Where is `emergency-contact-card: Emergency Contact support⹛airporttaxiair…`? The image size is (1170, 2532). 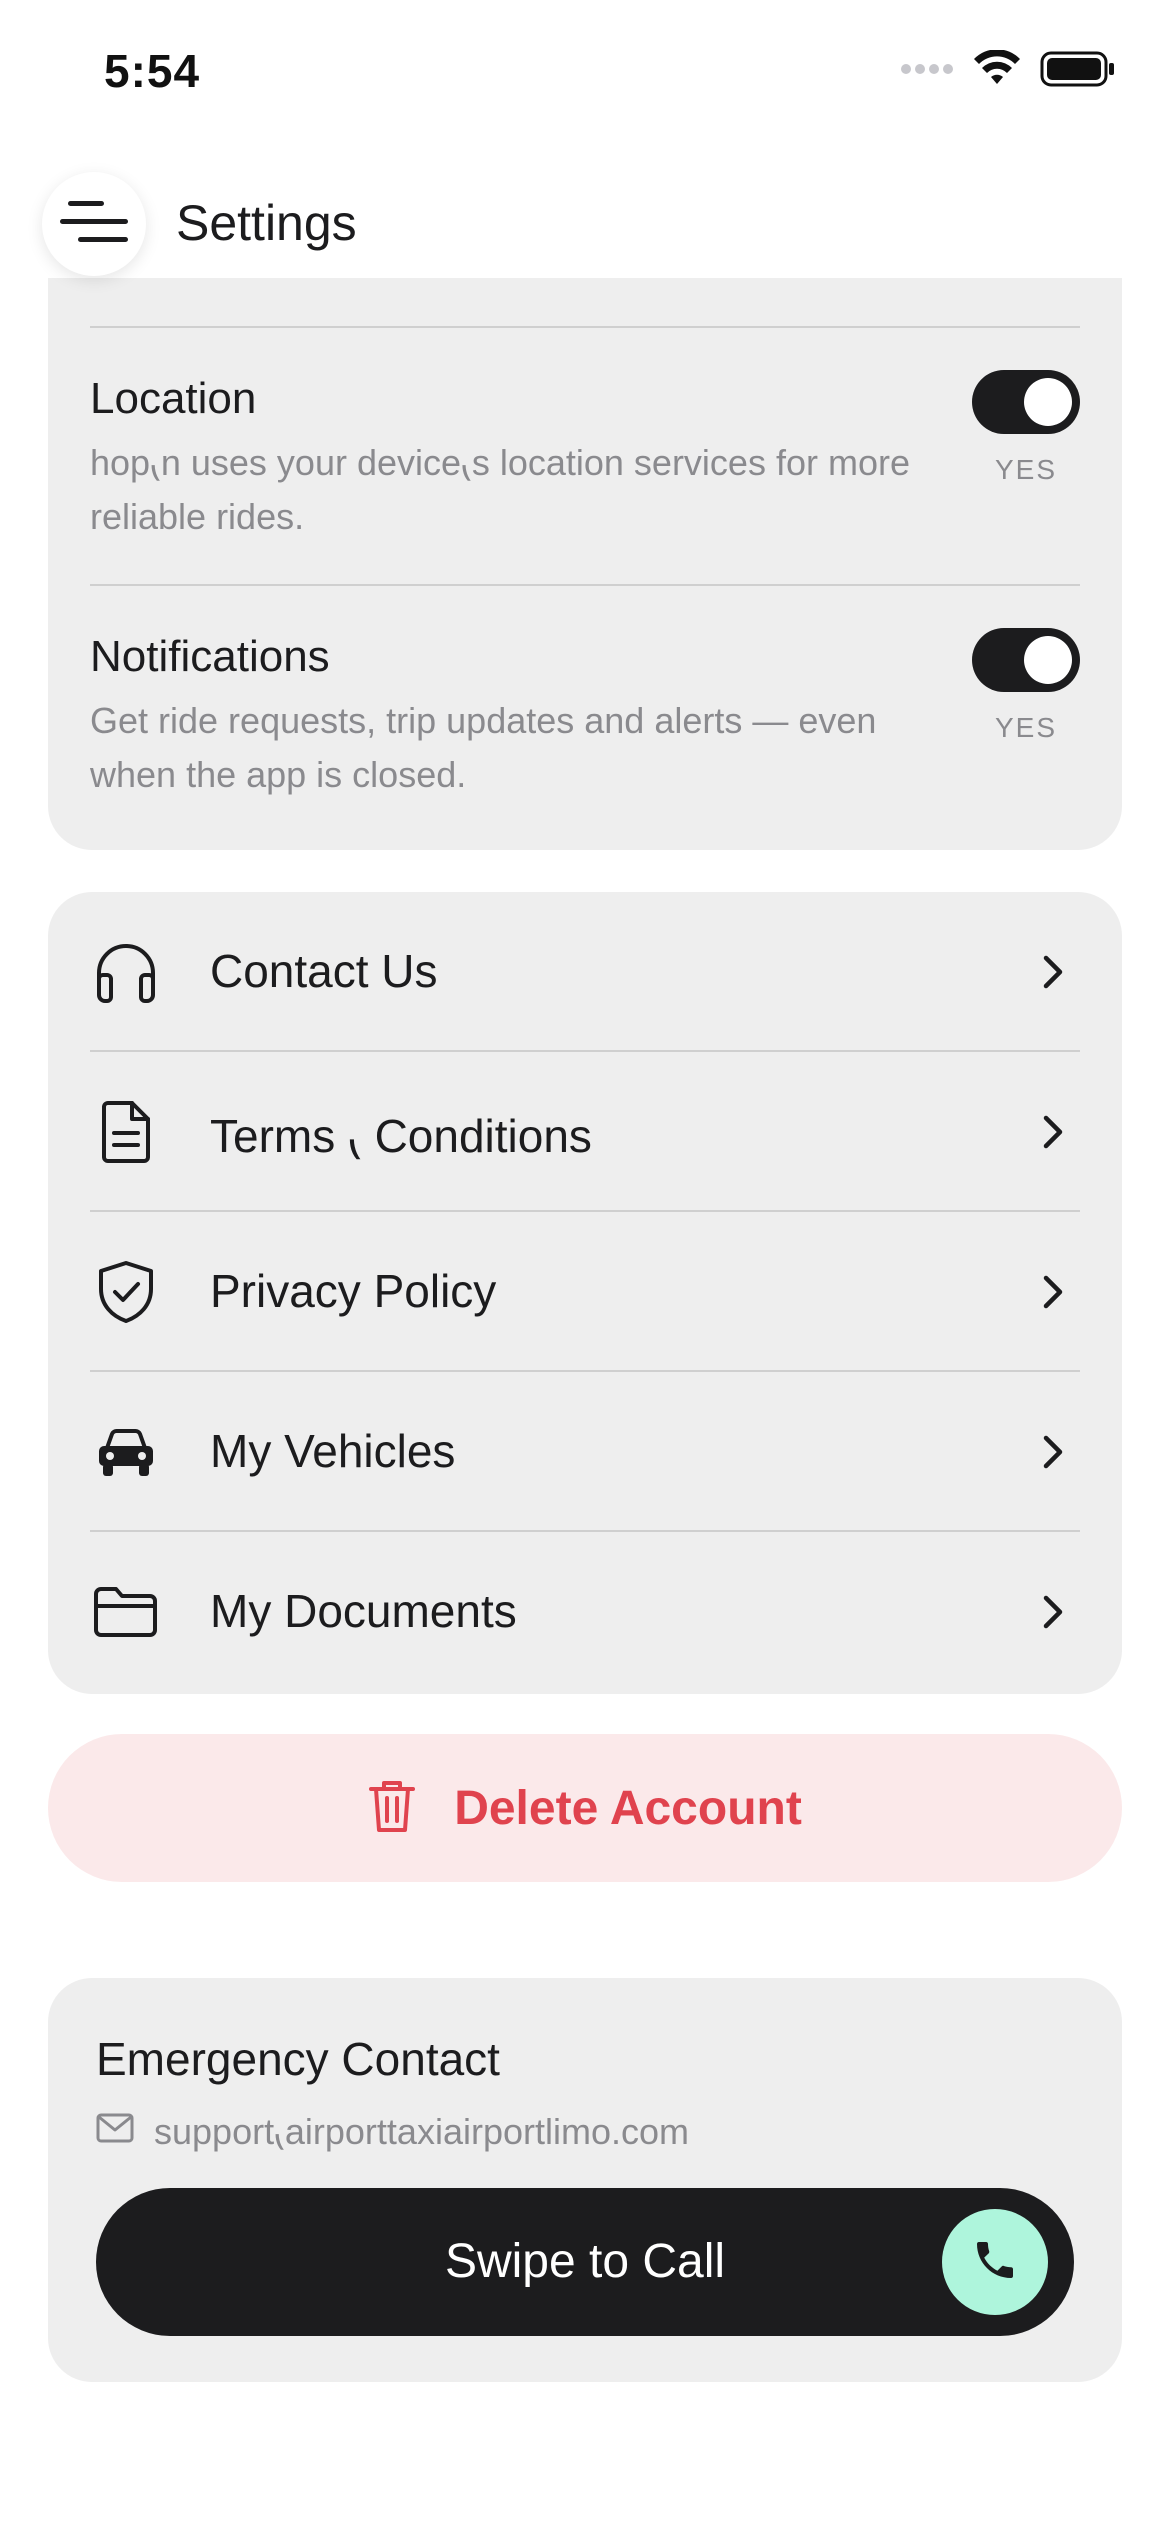
emergency-contact-card: Emergency Contact support⹛airporttaxiair… is located at coordinates (585, 2180).